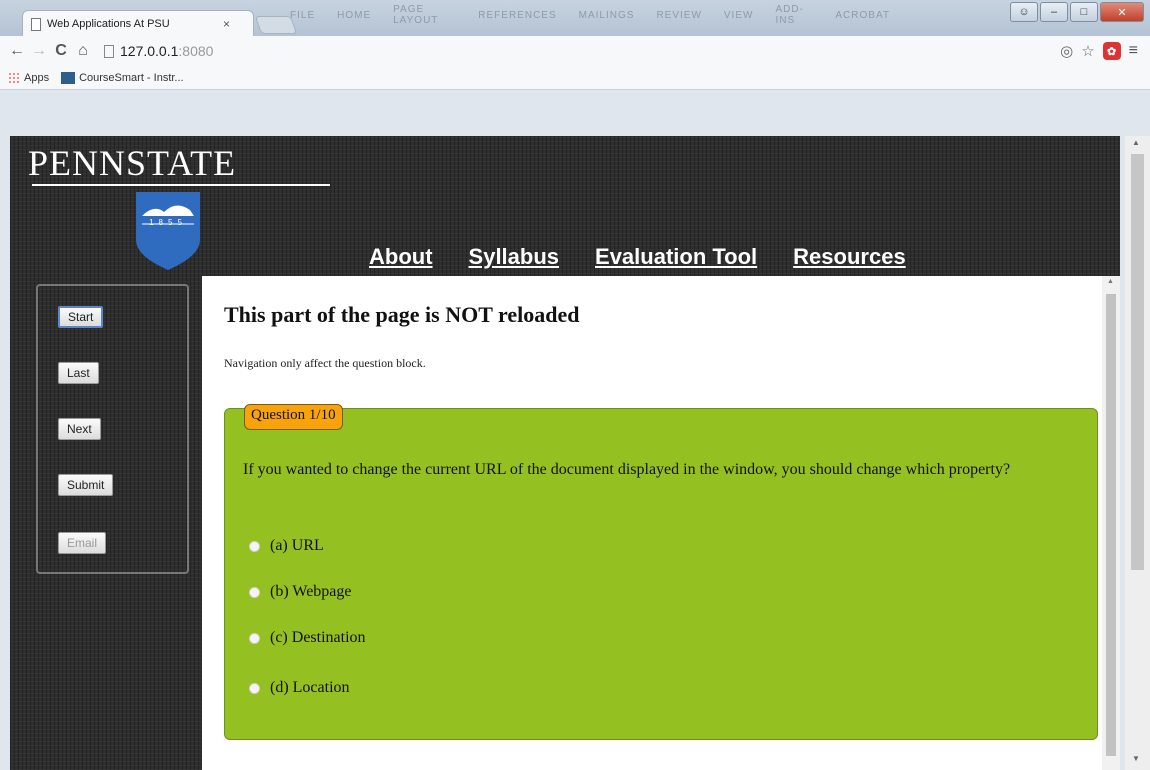 This screenshot has width=1150, height=770. Describe the element at coordinates (310, 687) in the screenshot. I see `option-label: (d) Location` at that location.